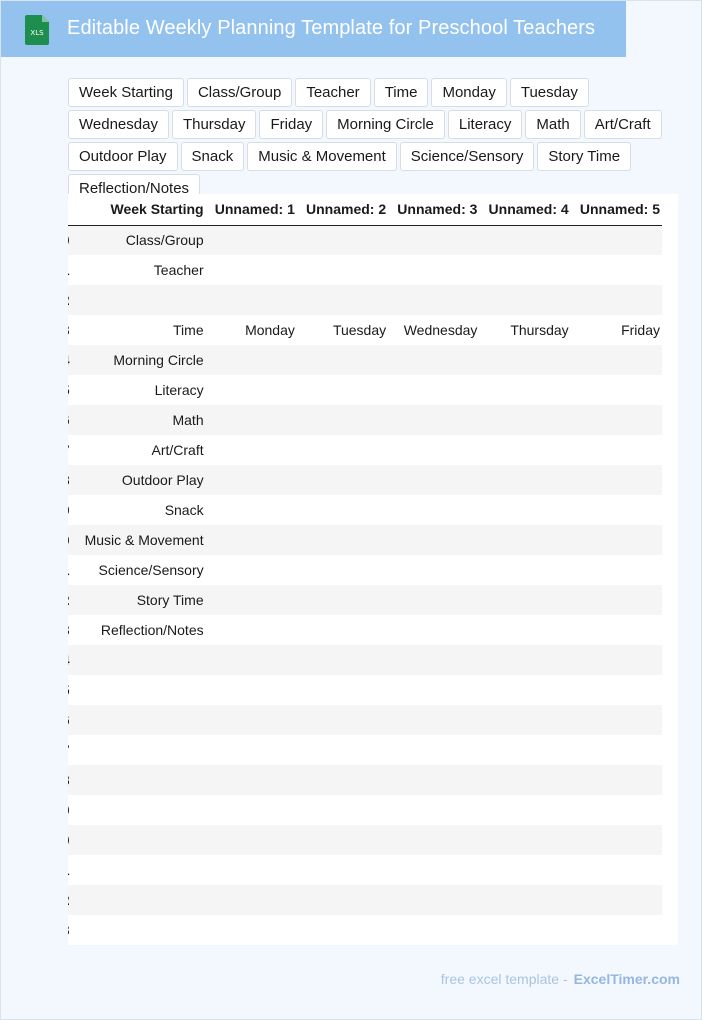 The width and height of the screenshot is (702, 1020). What do you see at coordinates (152, 630) in the screenshot?
I see `table-cell: Reflection/Notes` at bounding box center [152, 630].